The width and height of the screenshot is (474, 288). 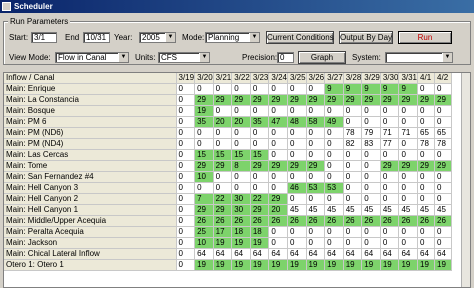 I want to click on table-row: Main: Jackson 0 10 19 19 19 0 0 0 0 0 0 0 0 0 0, so click(x=228, y=243).